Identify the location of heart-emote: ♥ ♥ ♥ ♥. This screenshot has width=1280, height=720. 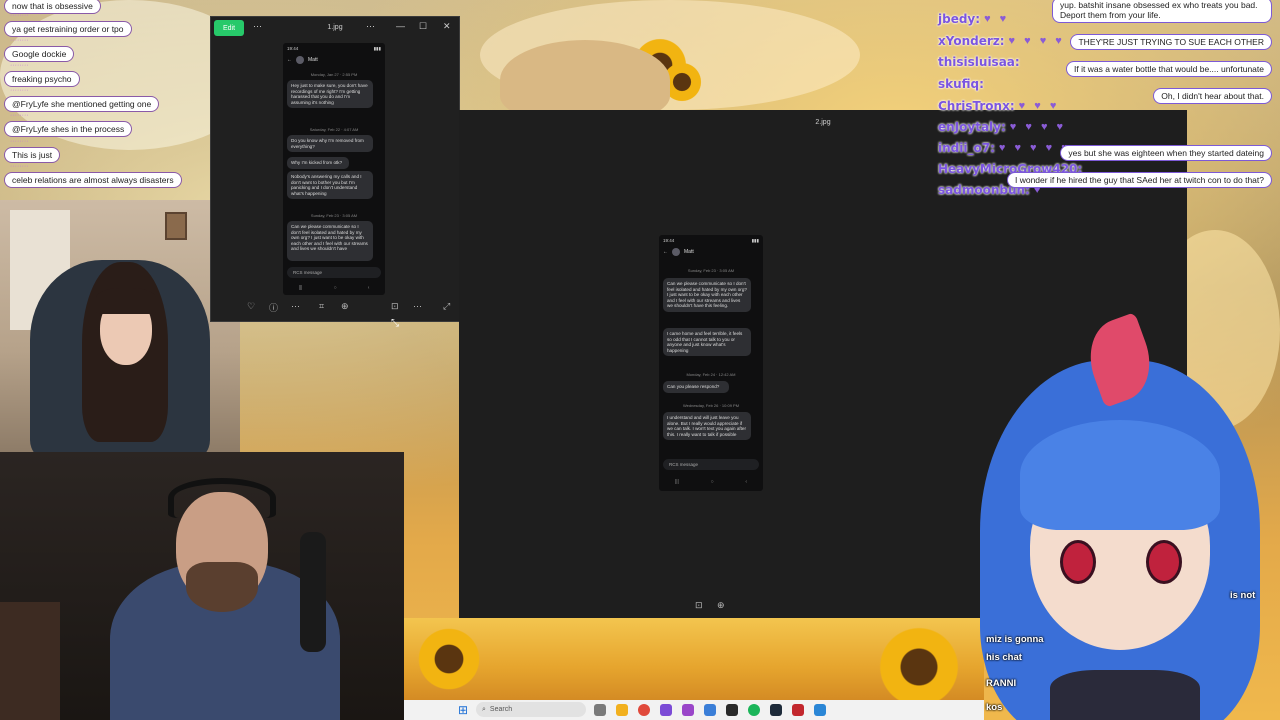
(1038, 127).